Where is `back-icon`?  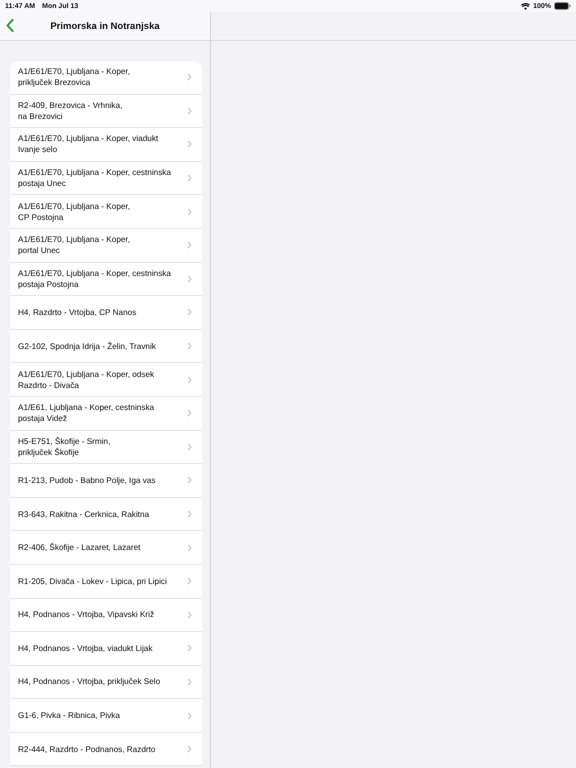
back-icon is located at coordinates (10, 25).